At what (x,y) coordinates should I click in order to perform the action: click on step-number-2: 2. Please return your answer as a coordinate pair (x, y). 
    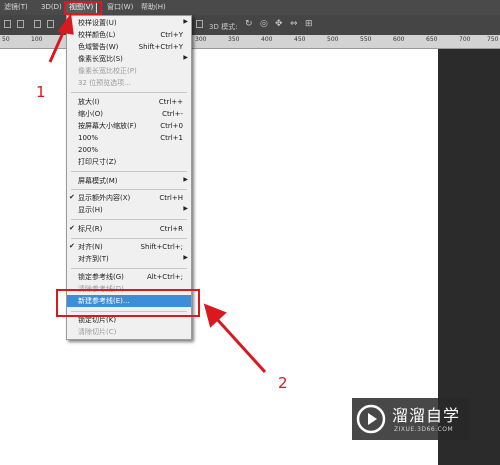
    Looking at the image, I should click on (283, 383).